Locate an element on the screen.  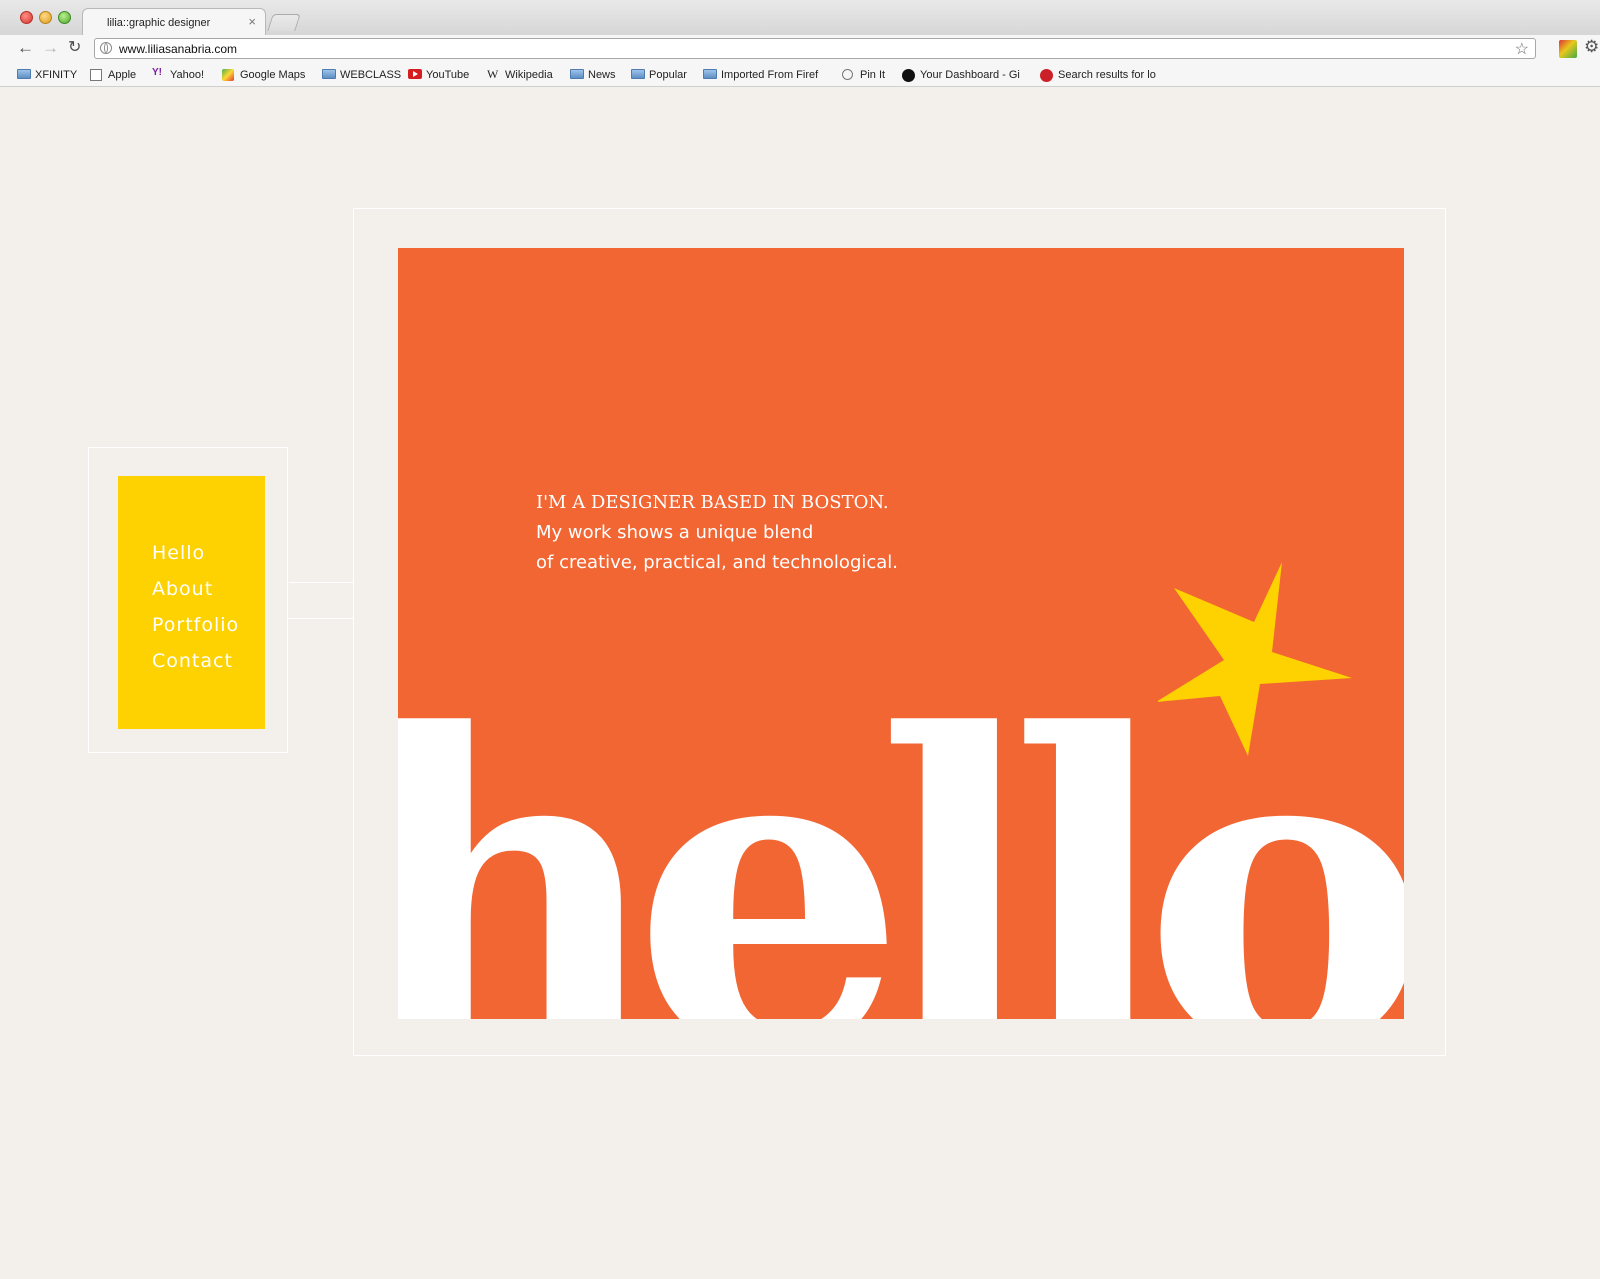
bookmark-label: Google Maps is located at coordinates (273, 75).